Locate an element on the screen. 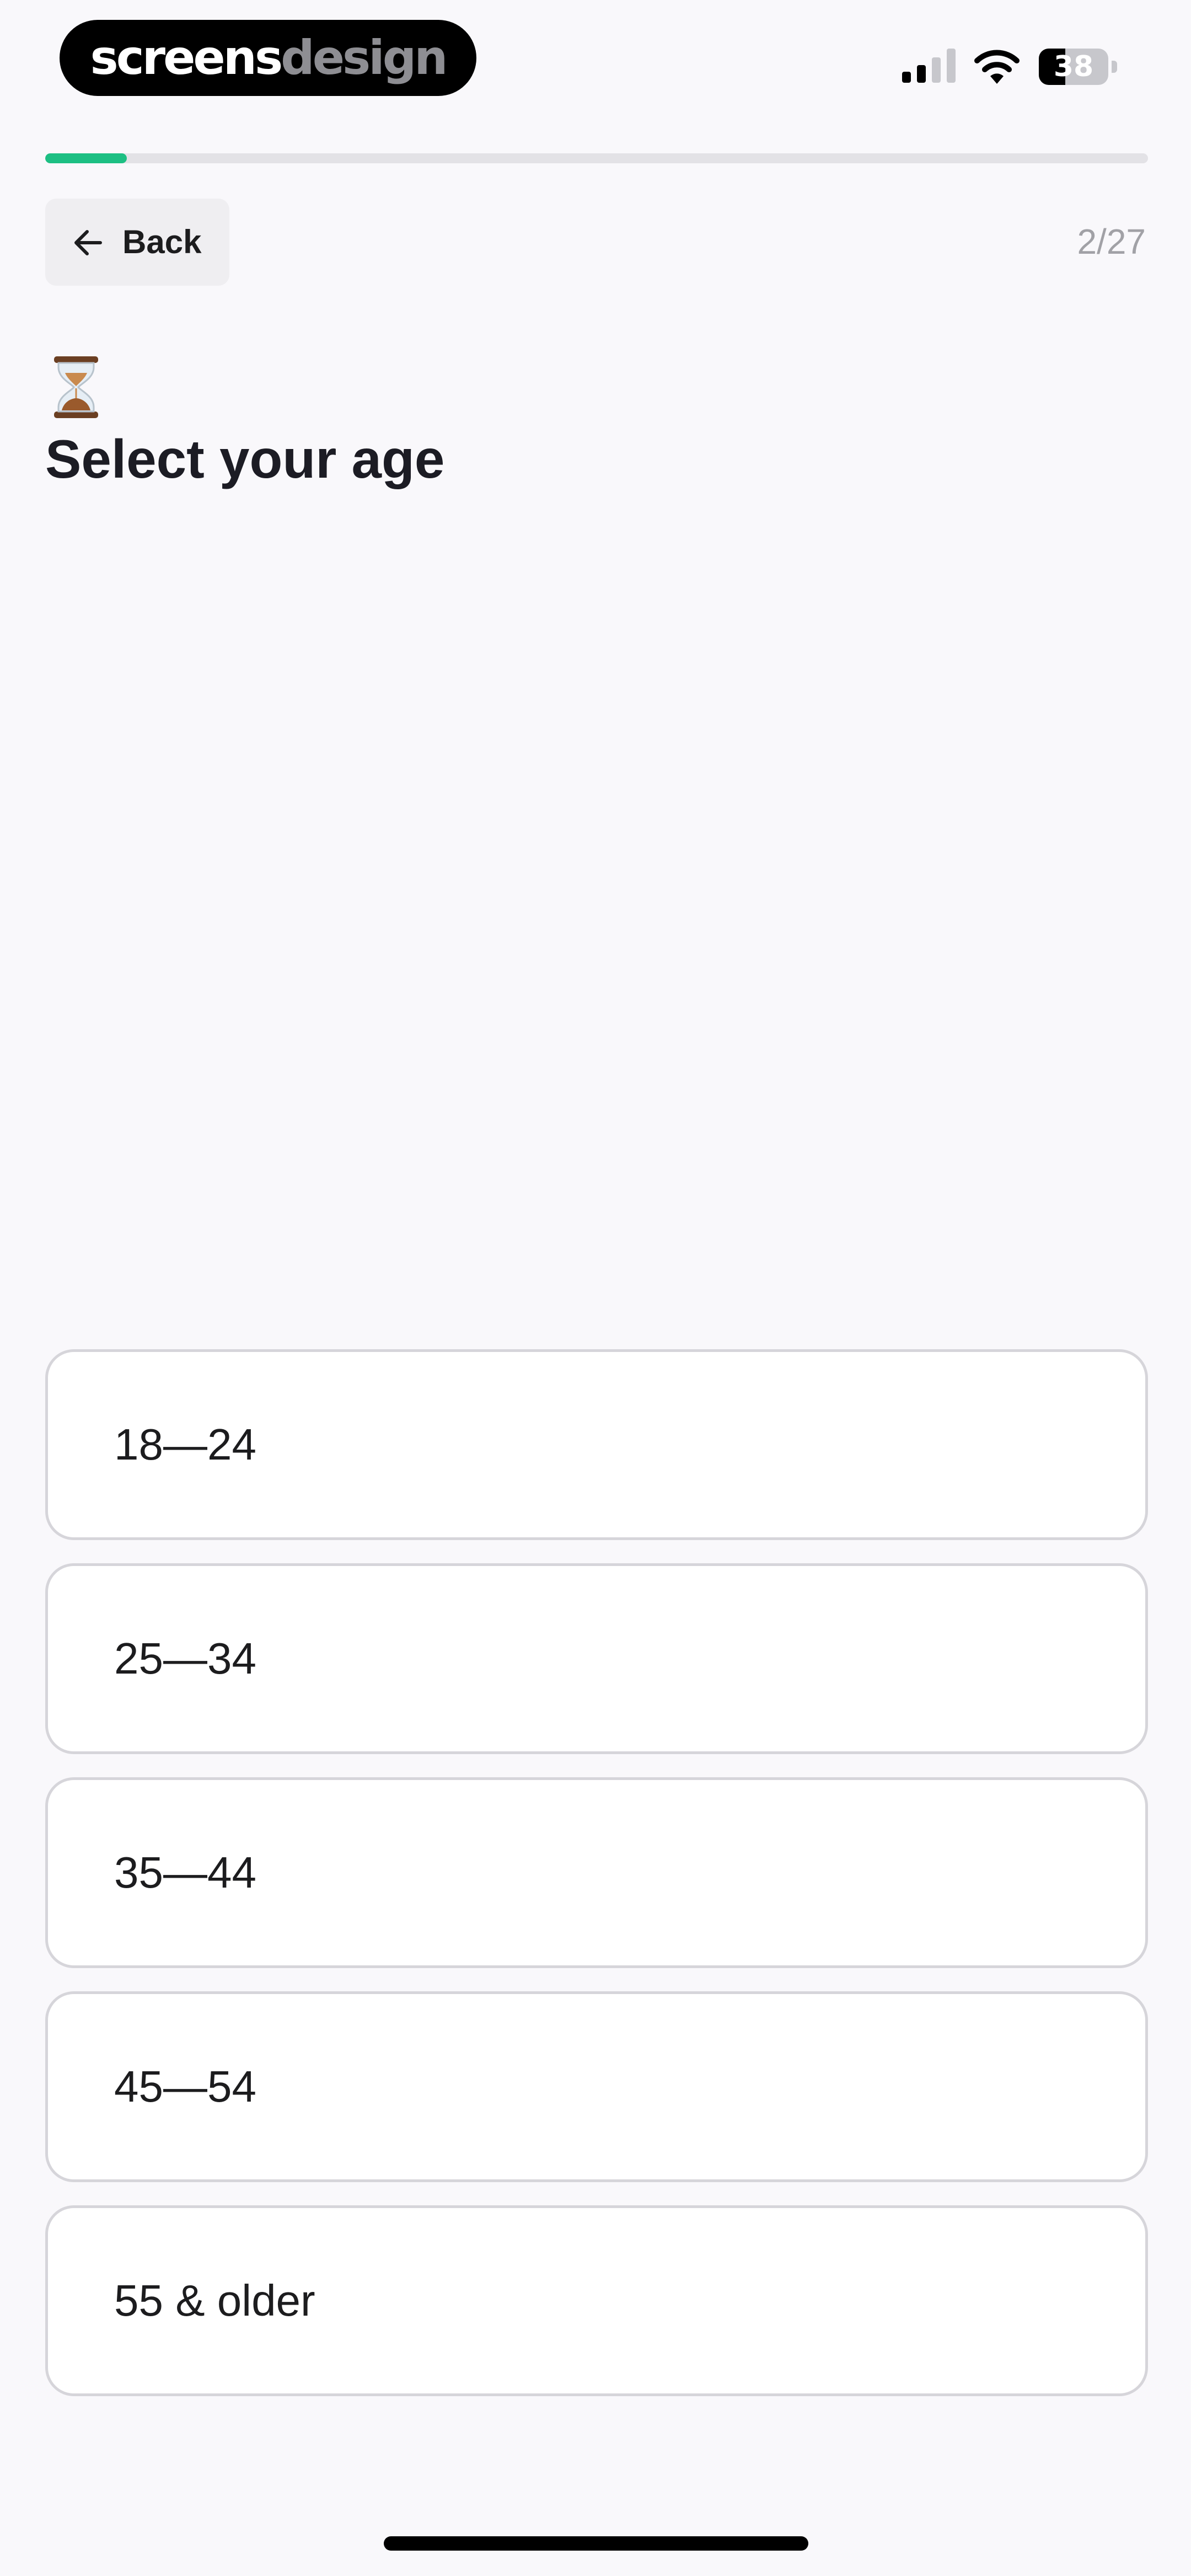 This screenshot has width=1191, height=2576. age-option-label: 55 & older is located at coordinates (215, 2300).